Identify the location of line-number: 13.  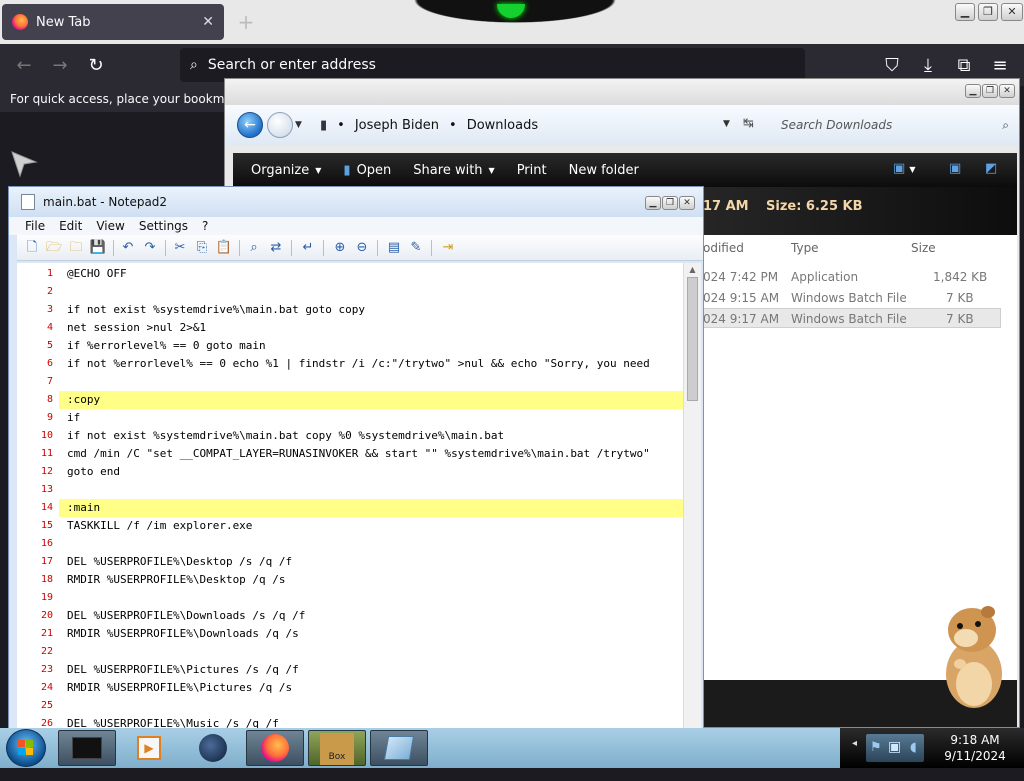
(46, 489).